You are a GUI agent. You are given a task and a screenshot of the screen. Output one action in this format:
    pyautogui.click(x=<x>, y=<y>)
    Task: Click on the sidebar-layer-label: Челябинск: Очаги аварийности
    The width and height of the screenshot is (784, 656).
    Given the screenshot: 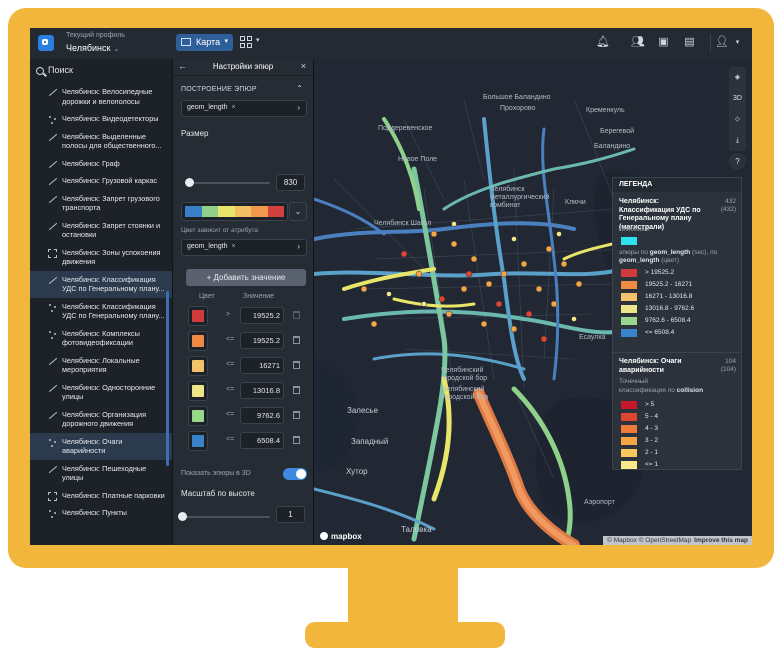 What is the action you would take?
    pyautogui.click(x=92, y=446)
    